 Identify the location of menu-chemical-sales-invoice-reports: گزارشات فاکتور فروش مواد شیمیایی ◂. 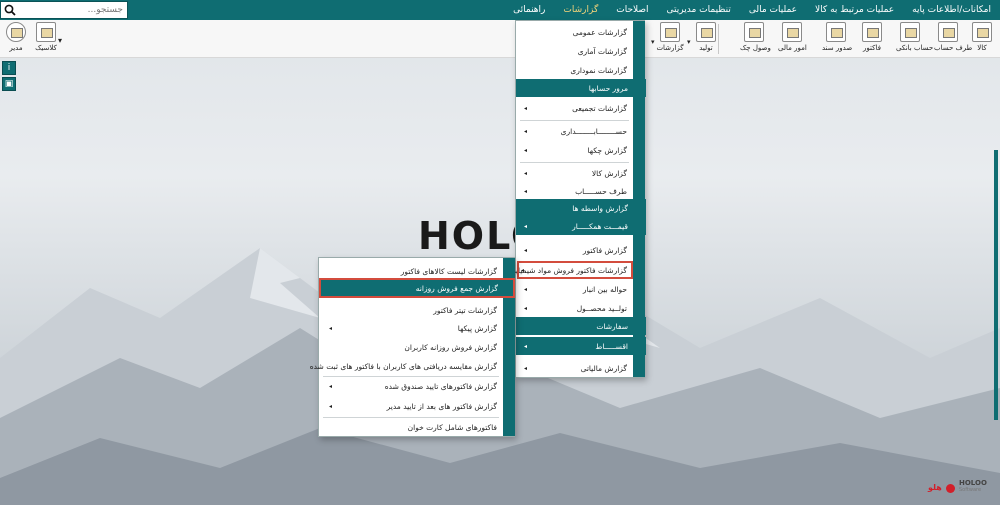
(571, 270).